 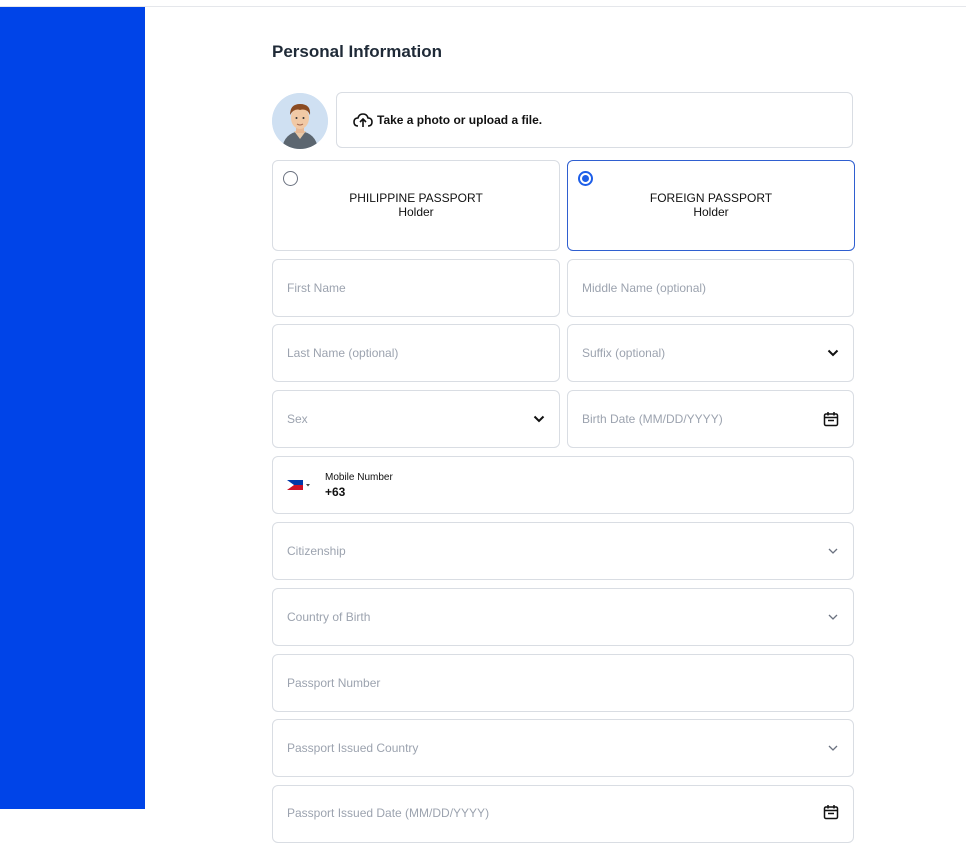 I want to click on suffix-select: Suffix (optional), so click(x=710, y=353).